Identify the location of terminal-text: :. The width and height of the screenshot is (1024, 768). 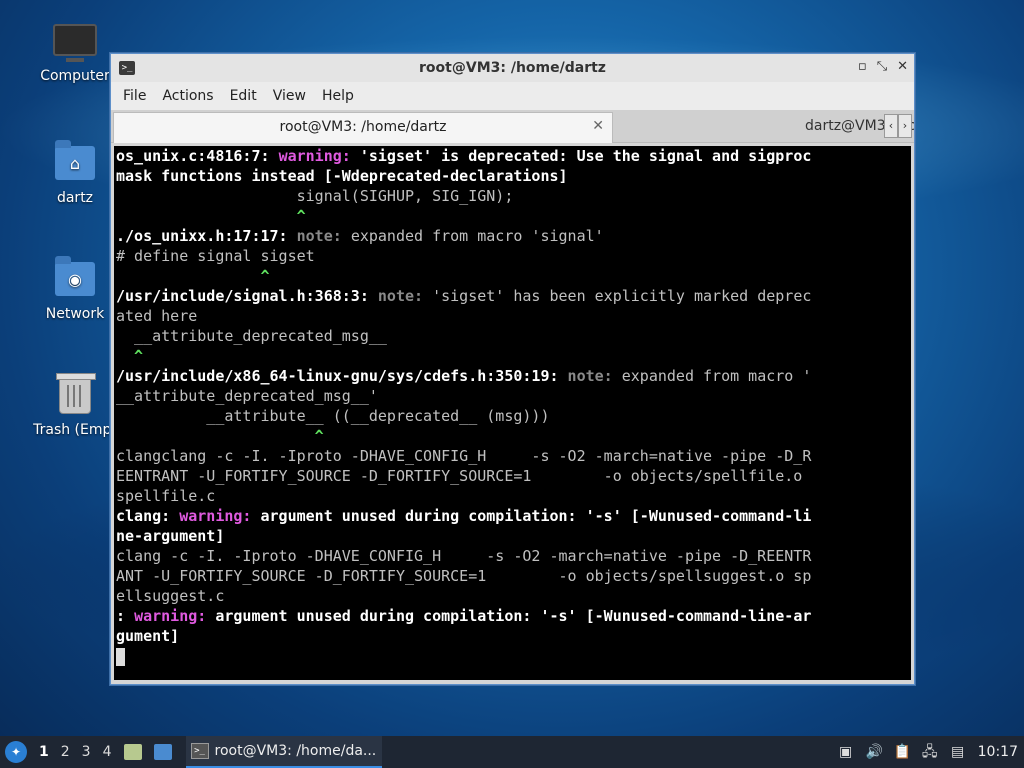
(125, 616).